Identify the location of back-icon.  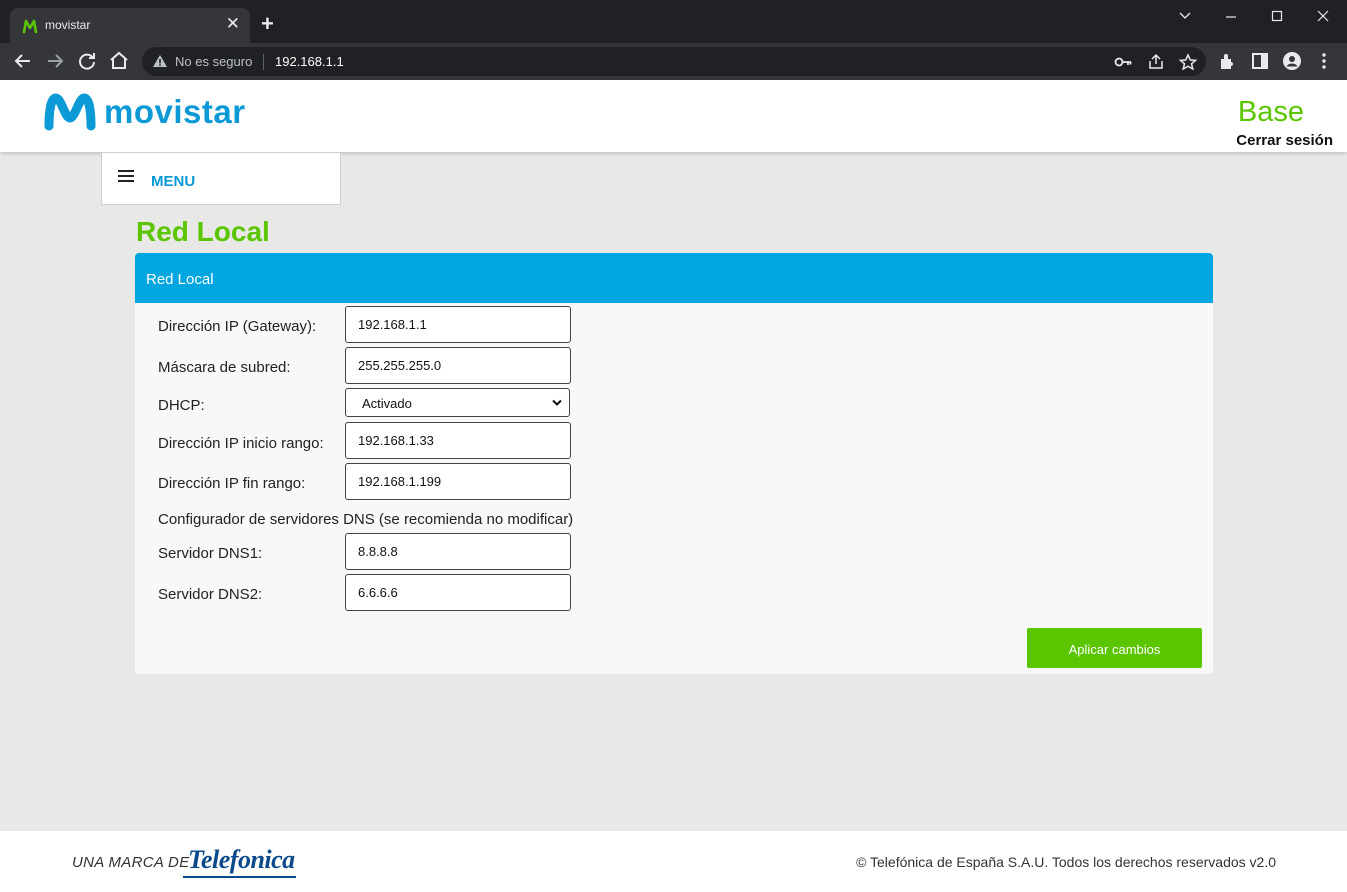
(23, 61).